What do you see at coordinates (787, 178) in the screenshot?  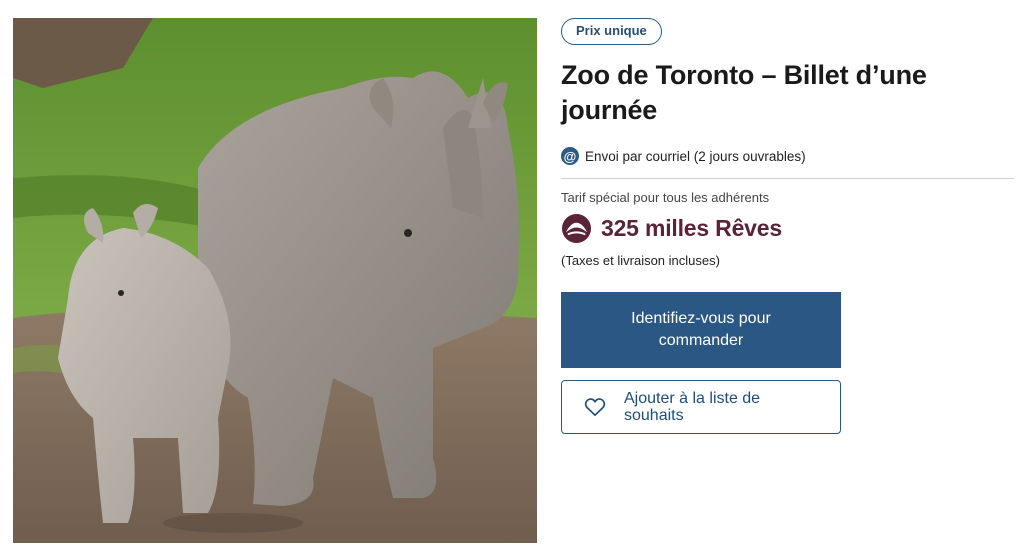 I see `divider` at bounding box center [787, 178].